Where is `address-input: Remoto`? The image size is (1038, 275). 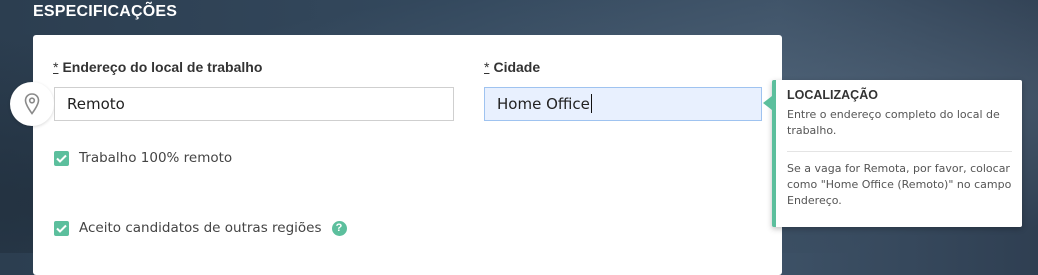
address-input: Remoto is located at coordinates (254, 104).